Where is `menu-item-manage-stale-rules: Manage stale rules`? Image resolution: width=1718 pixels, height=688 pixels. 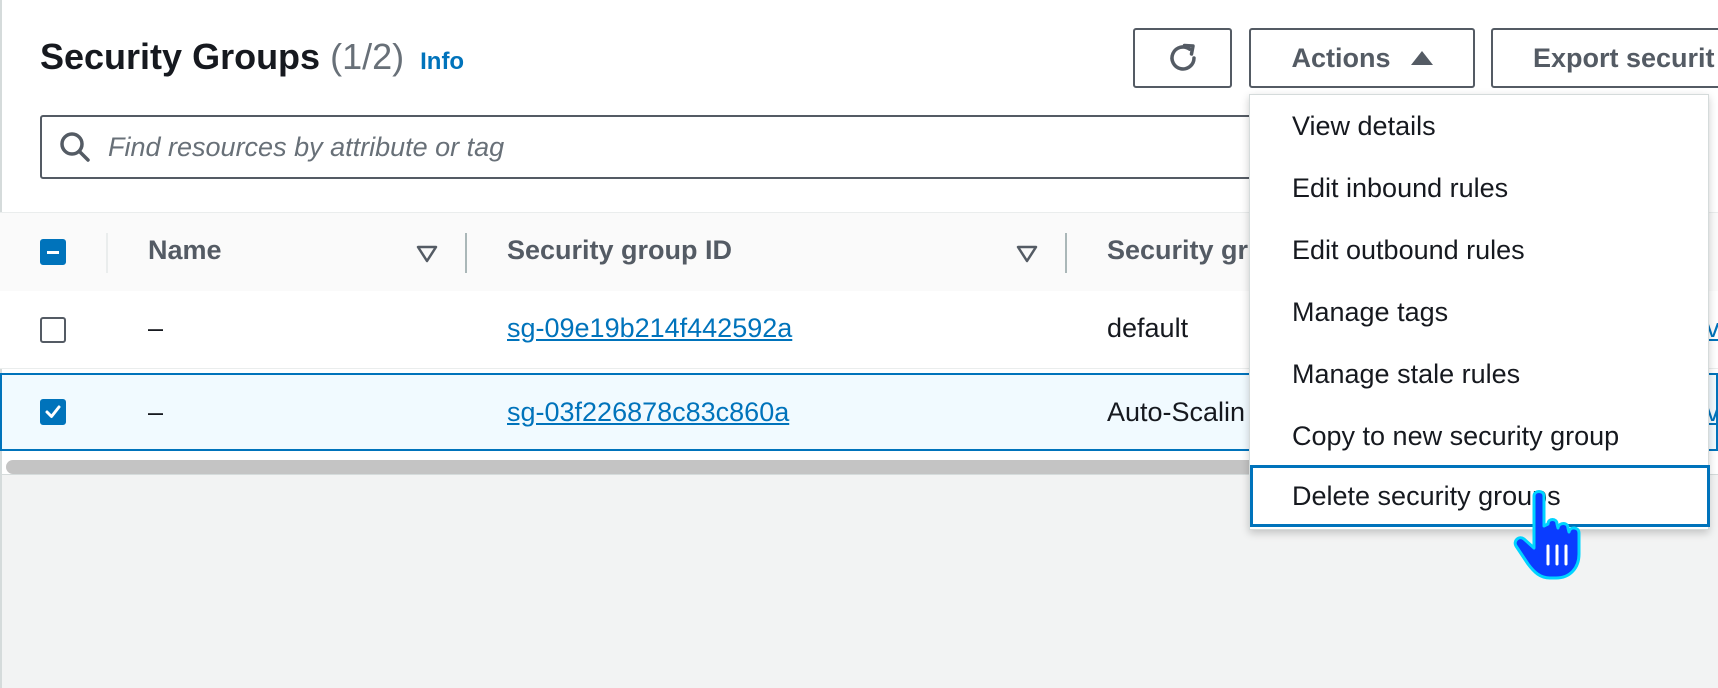 menu-item-manage-stale-rules: Manage stale rules is located at coordinates (1480, 374).